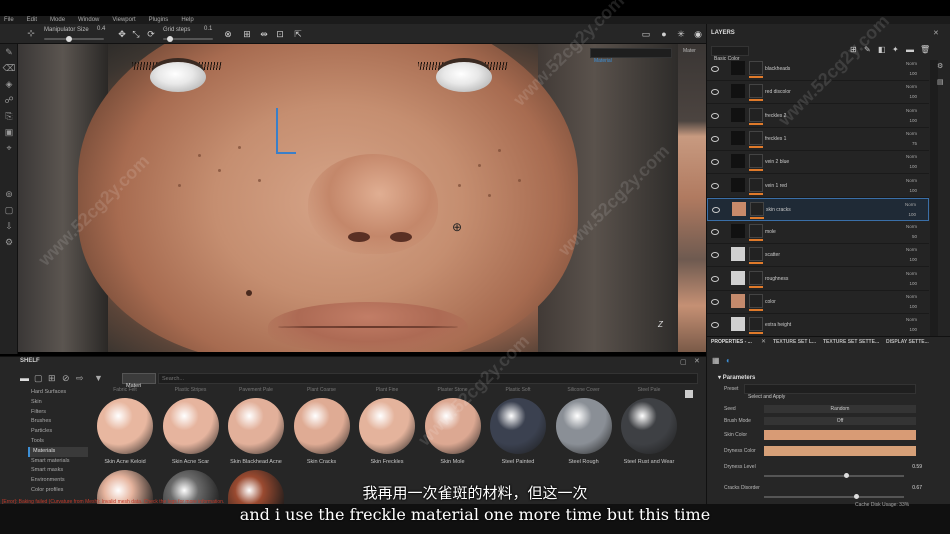 Image resolution: width=950 pixels, height=534 pixels. What do you see at coordinates (58, 413) in the screenshot?
I see `category-filters: Filters` at bounding box center [58, 413].